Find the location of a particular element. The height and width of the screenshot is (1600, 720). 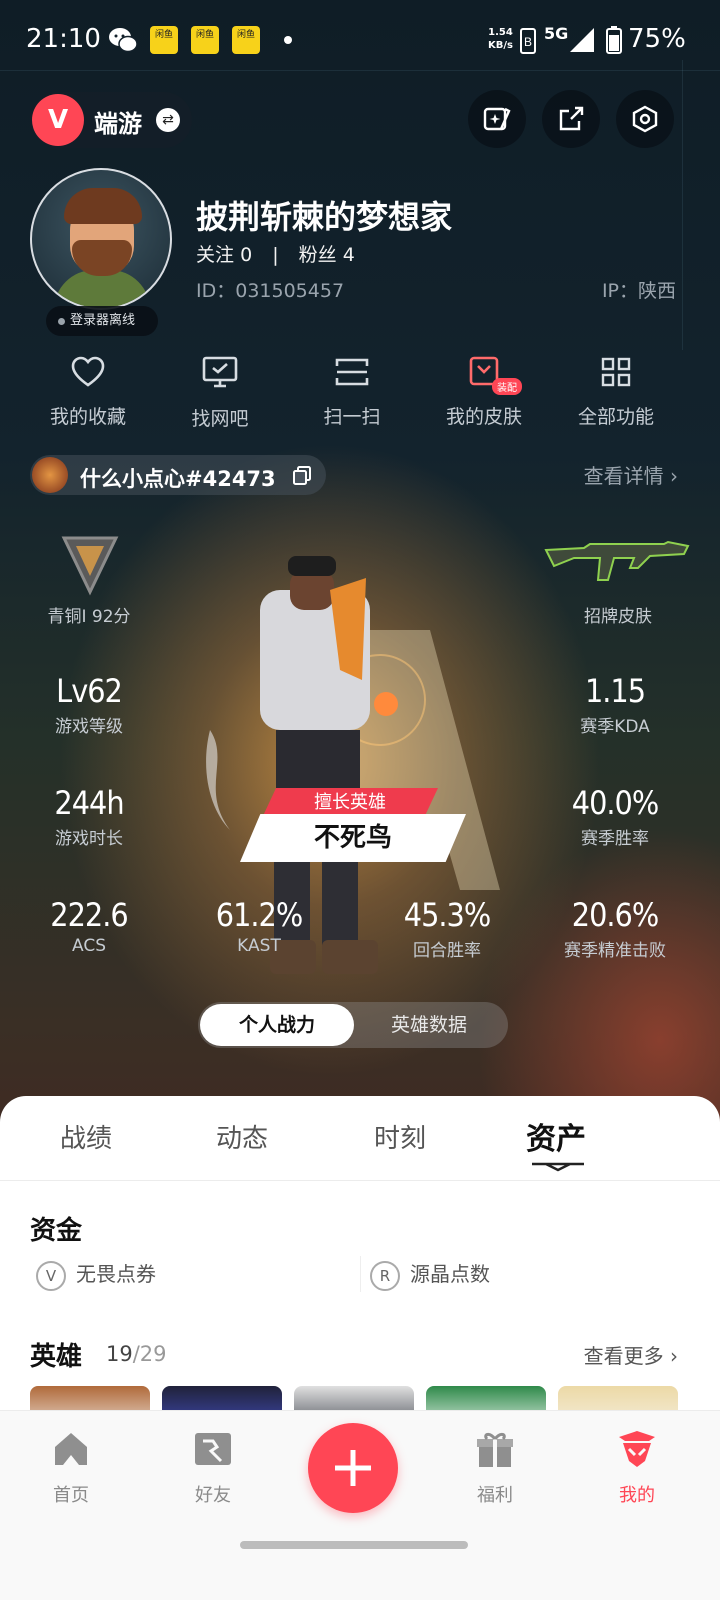

view-details-link: 查看详情 › is located at coordinates (631, 474).